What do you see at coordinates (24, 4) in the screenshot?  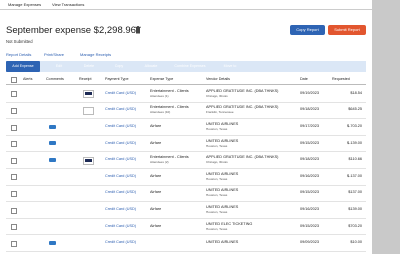 I see `tab-manage-expenses: Manage Expenses` at bounding box center [24, 4].